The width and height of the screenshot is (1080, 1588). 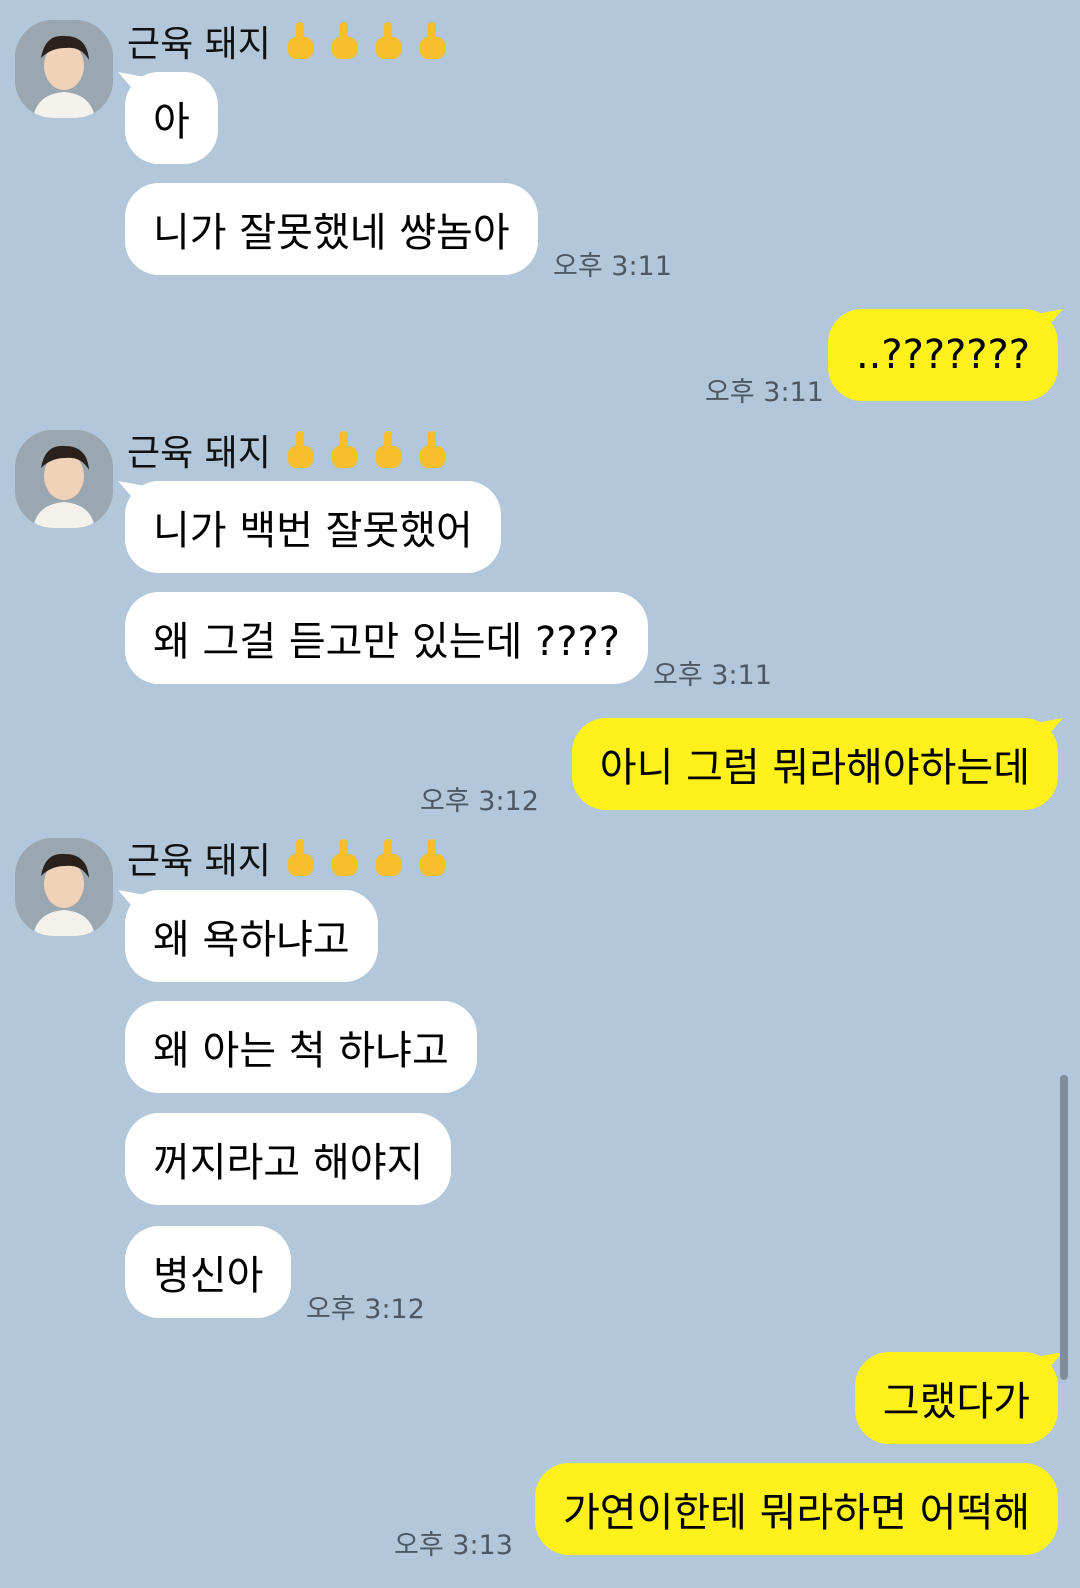 I want to click on incoming-message: 왜 그걸 듣고만 있는데 ????, so click(x=386, y=638).